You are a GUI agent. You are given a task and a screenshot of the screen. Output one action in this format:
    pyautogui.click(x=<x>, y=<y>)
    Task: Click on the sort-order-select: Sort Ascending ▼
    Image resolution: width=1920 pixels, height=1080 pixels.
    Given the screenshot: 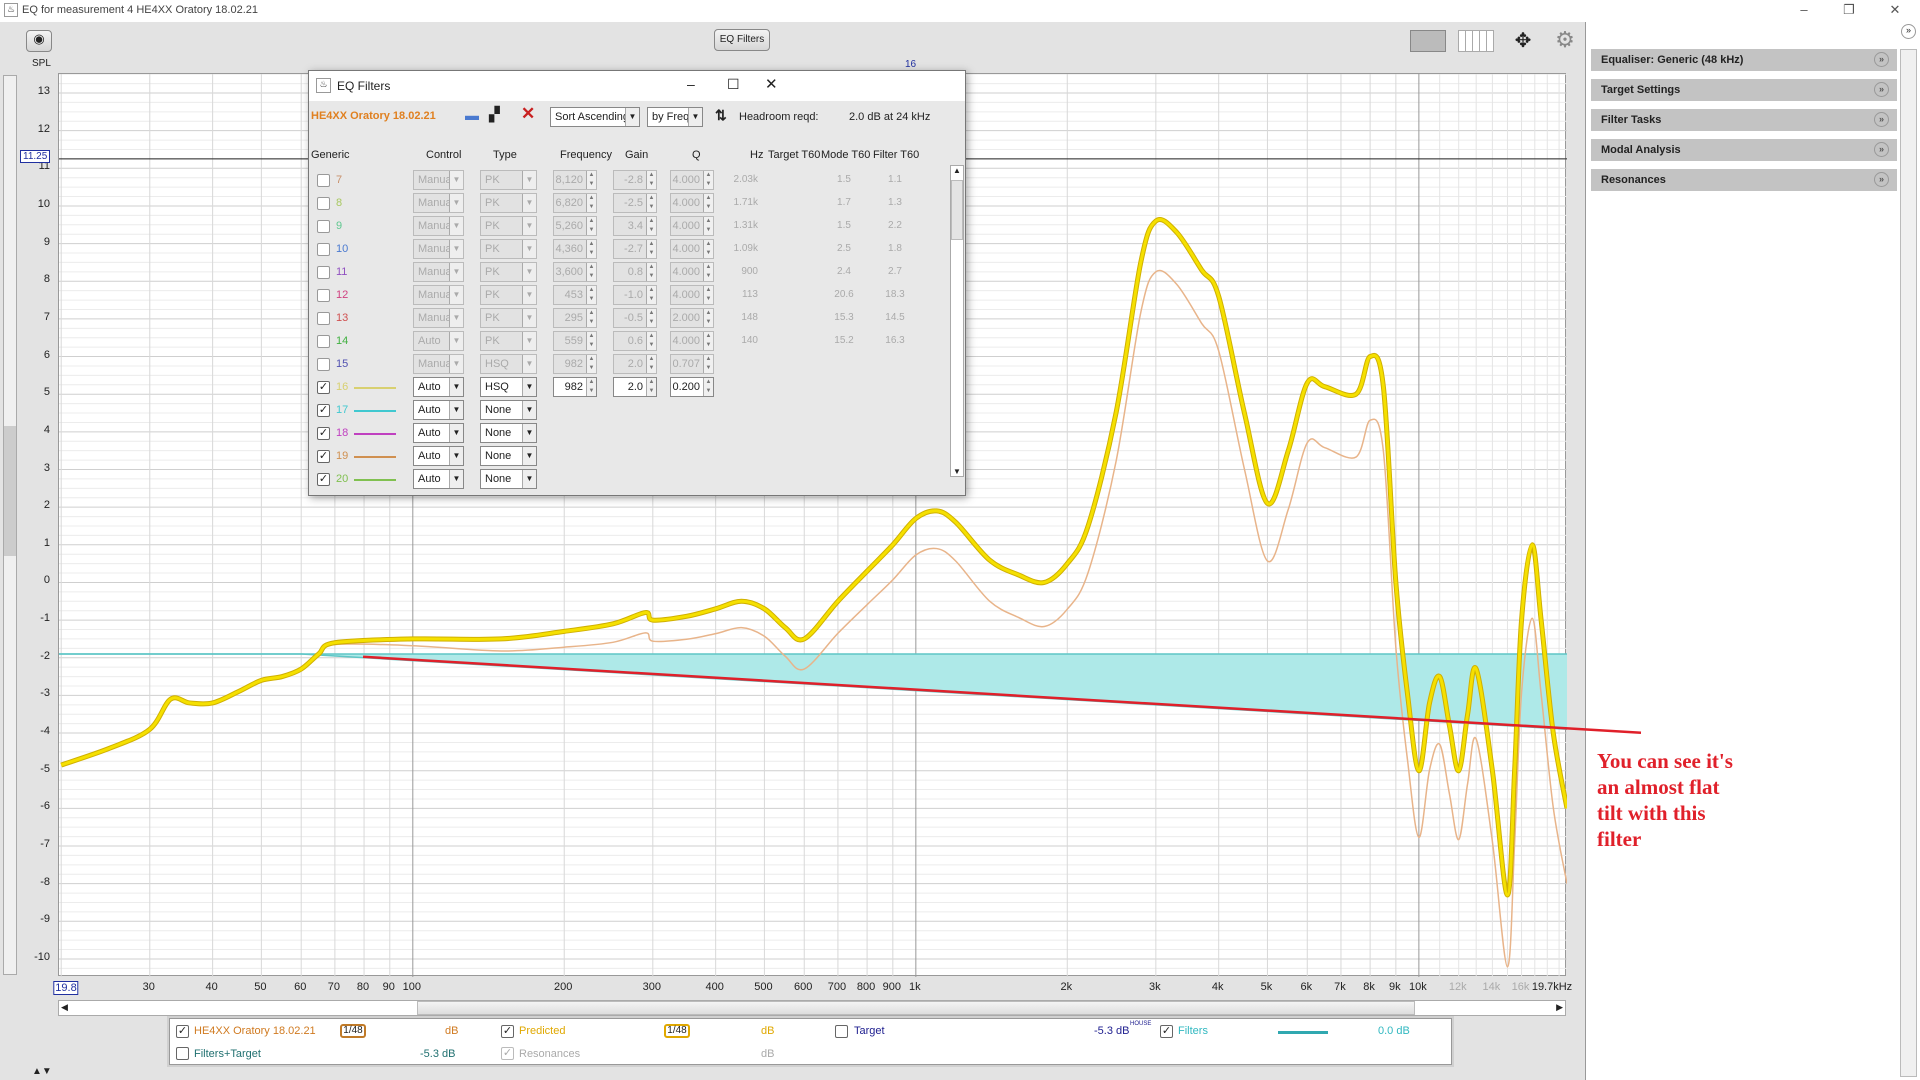 What is the action you would take?
    pyautogui.click(x=595, y=117)
    